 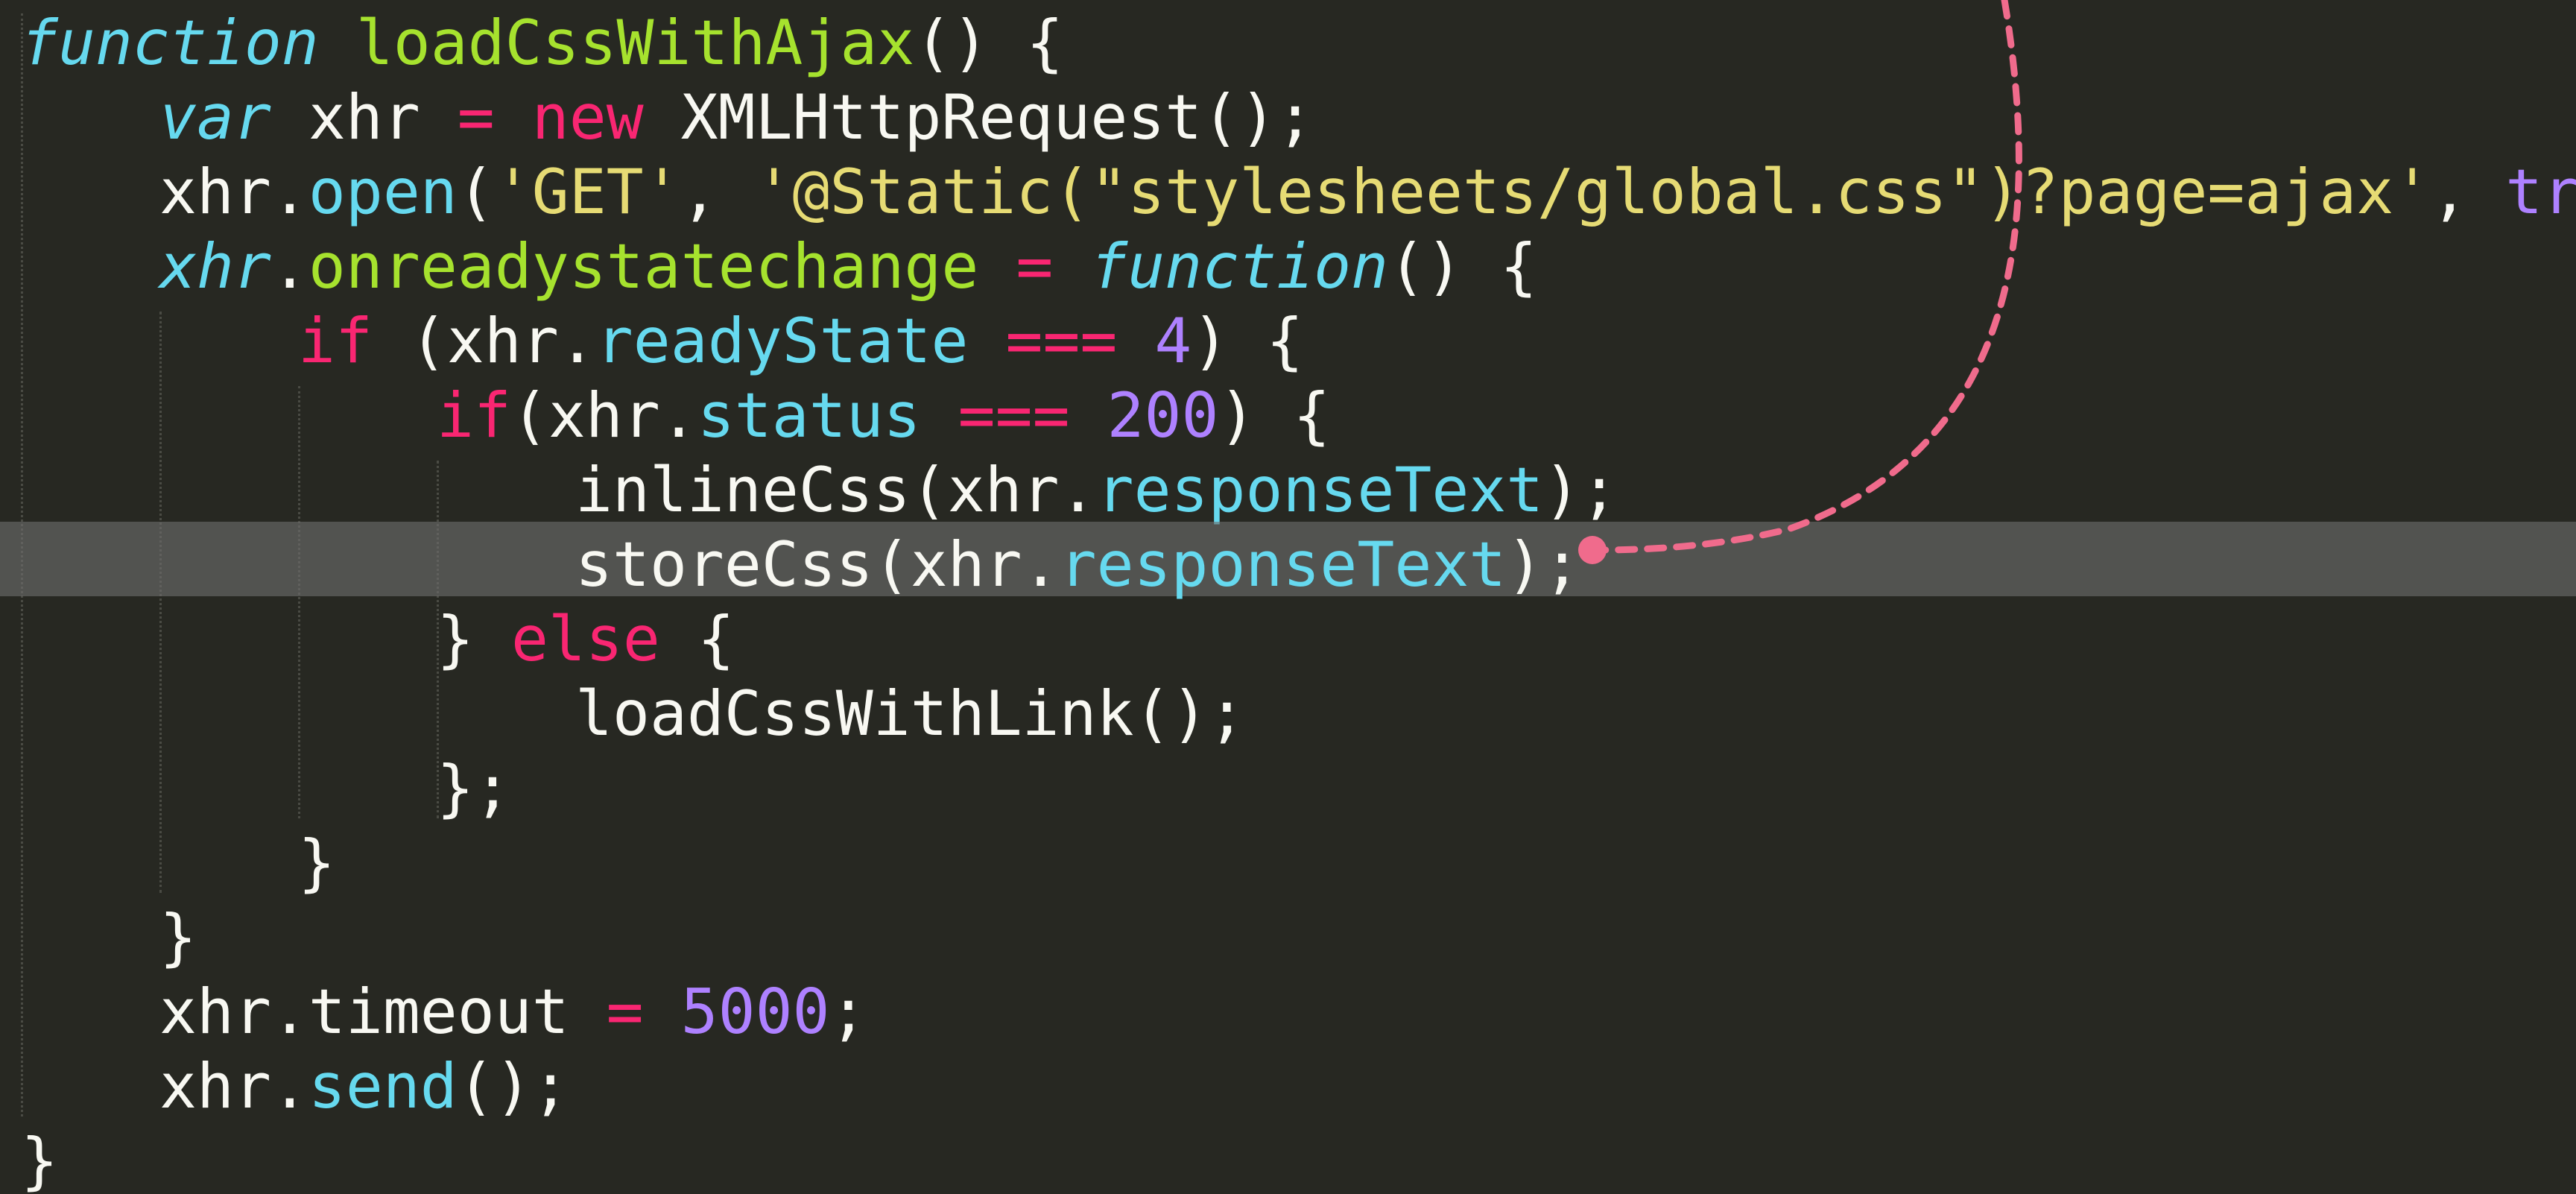 I want to click on code-line: inlineCss(xhr.responseText);, so click(x=1298, y=486).